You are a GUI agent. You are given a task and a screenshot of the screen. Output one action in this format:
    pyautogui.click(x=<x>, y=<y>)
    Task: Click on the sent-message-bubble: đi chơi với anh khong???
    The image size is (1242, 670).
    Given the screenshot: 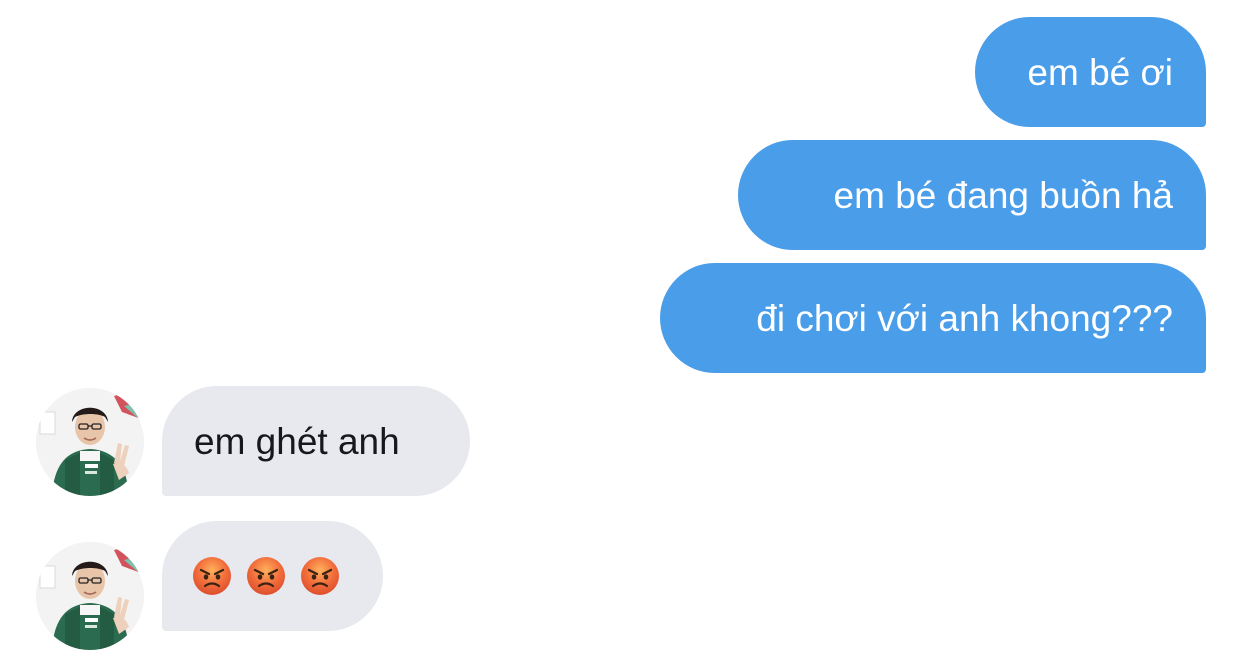 What is the action you would take?
    pyautogui.click(x=933, y=318)
    